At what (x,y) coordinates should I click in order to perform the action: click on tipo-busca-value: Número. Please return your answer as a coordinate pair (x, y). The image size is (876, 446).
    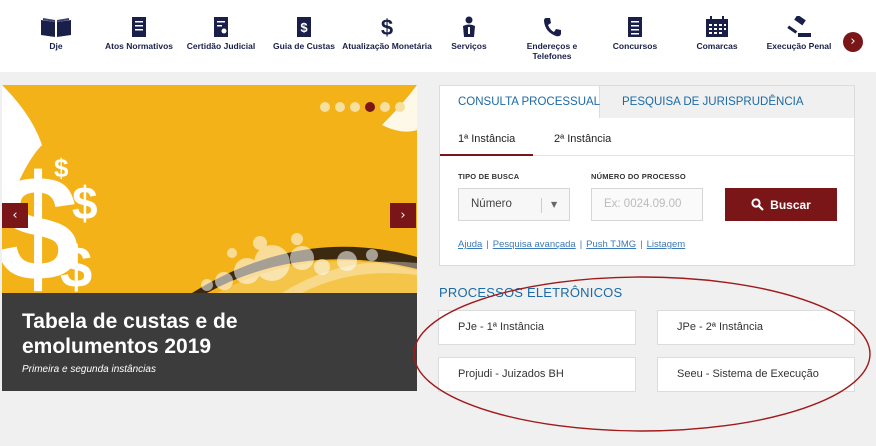
    Looking at the image, I should click on (491, 204).